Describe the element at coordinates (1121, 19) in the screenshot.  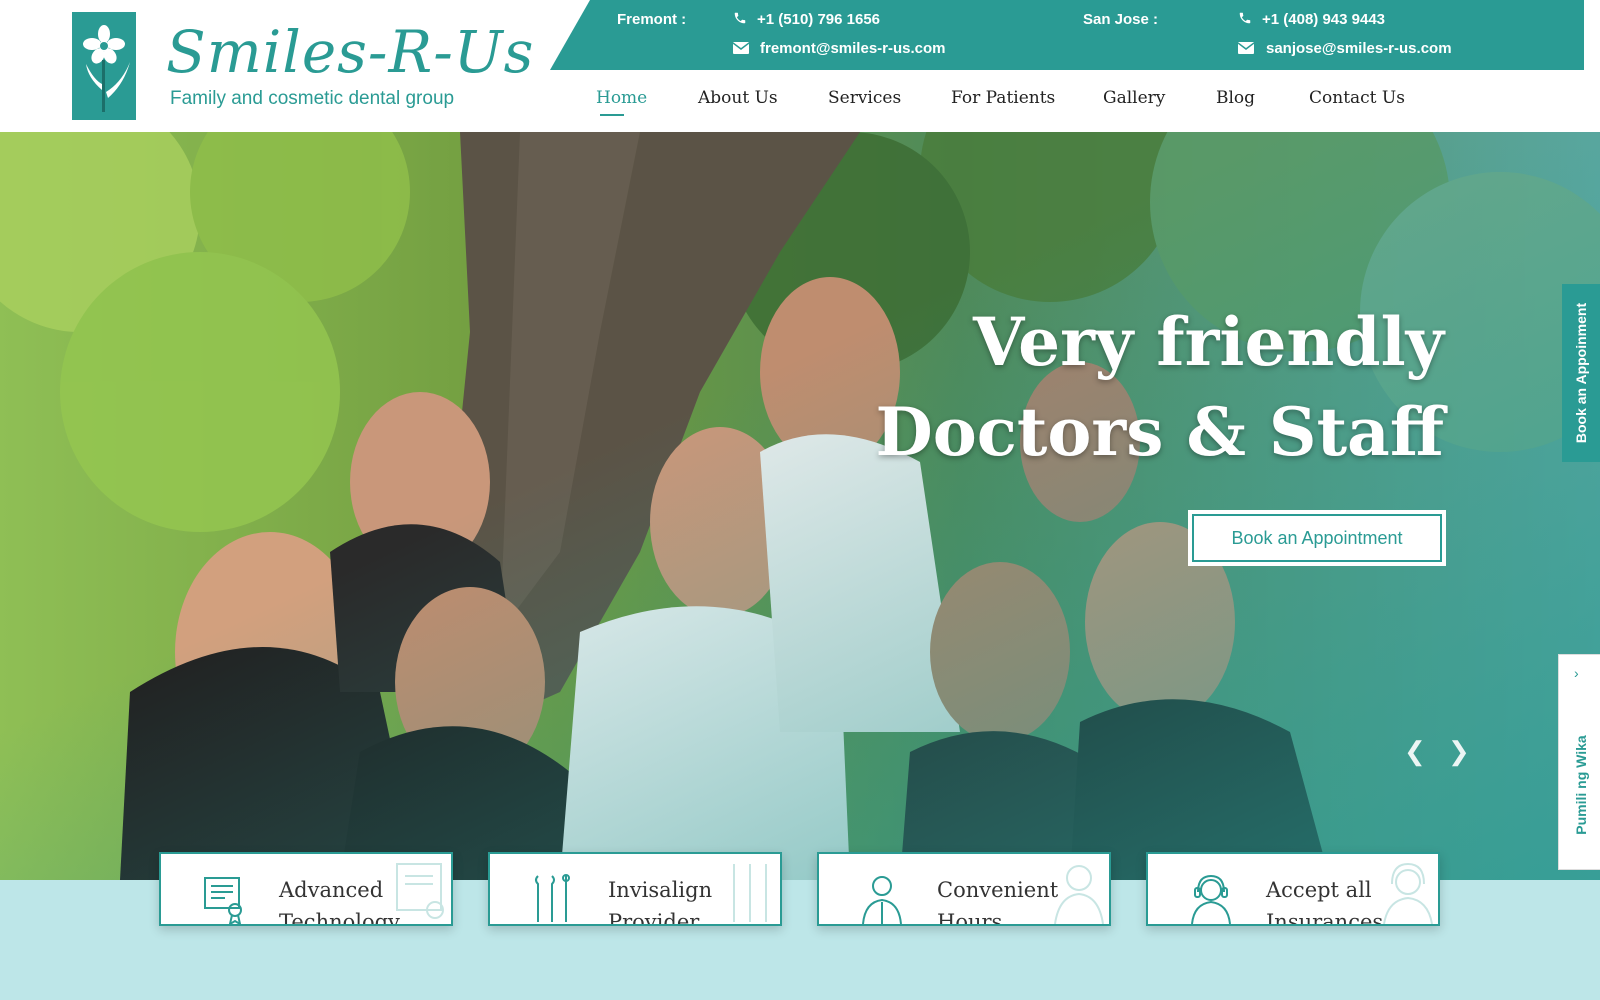
I see `sanjose-label: San Jose :` at that location.